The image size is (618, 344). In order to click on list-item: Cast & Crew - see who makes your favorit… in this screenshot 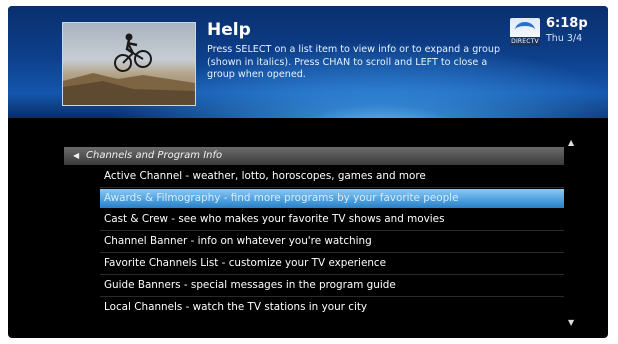, I will do `click(332, 219)`.